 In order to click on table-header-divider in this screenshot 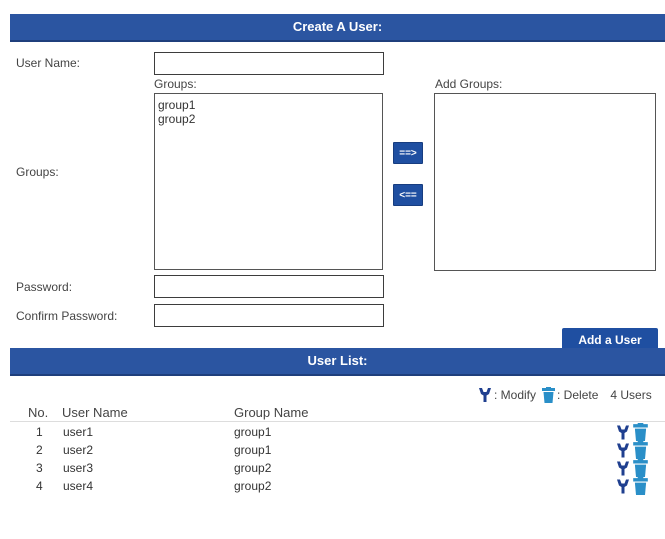, I will do `click(337, 421)`.